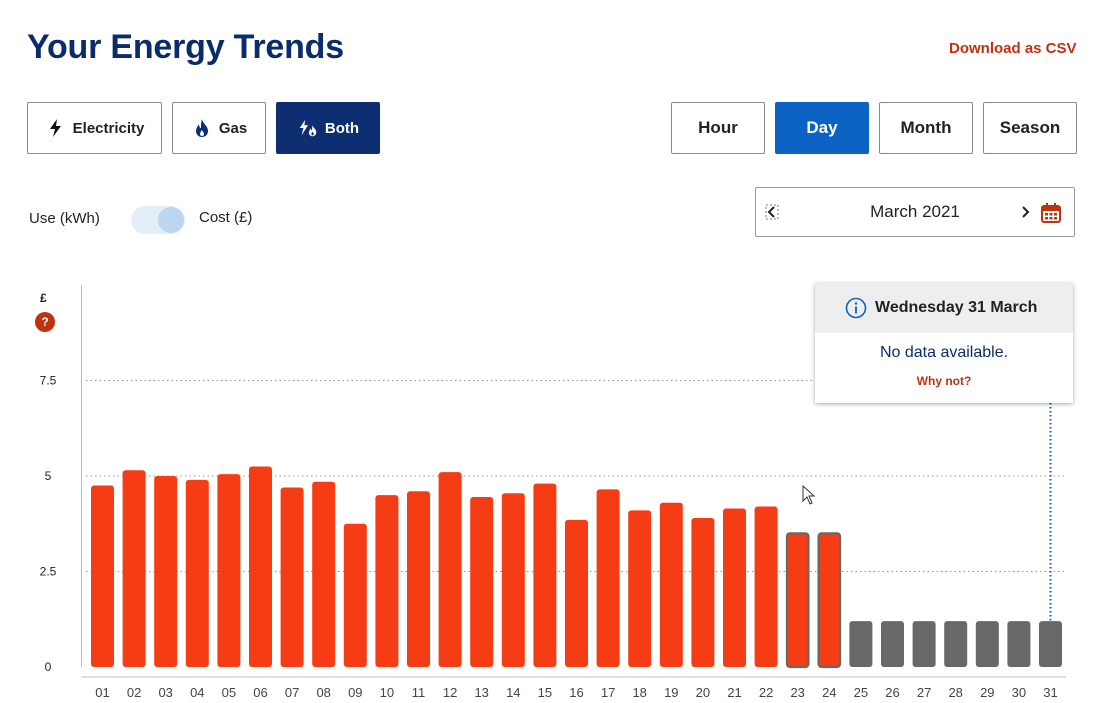 This screenshot has width=1107, height=703. What do you see at coordinates (1050, 692) in the screenshot?
I see `x-tick-label: 31` at bounding box center [1050, 692].